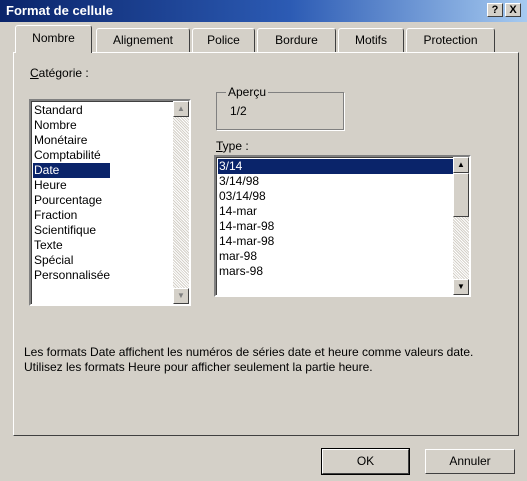 The height and width of the screenshot is (481, 527). I want to click on cancel-button: Annuler, so click(470, 461).